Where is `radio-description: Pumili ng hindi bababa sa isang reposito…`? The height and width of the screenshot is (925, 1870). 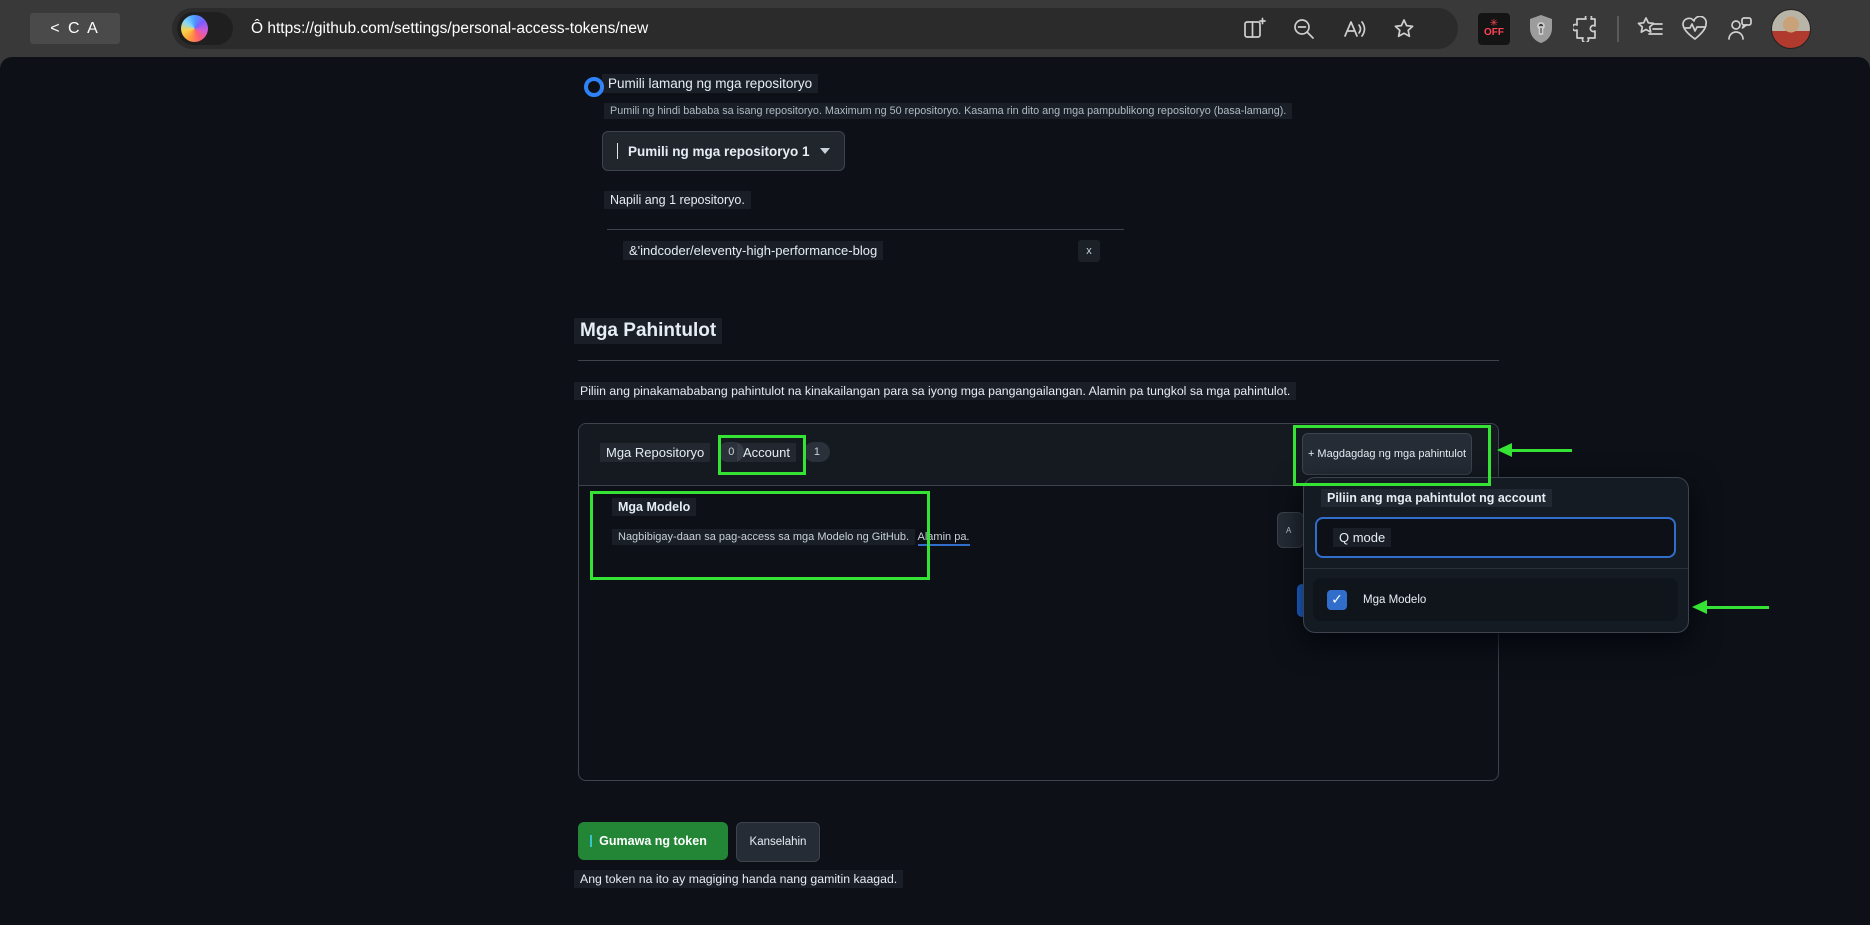
radio-description: Pumili ng hindi bababa sa isang reposito… is located at coordinates (948, 111).